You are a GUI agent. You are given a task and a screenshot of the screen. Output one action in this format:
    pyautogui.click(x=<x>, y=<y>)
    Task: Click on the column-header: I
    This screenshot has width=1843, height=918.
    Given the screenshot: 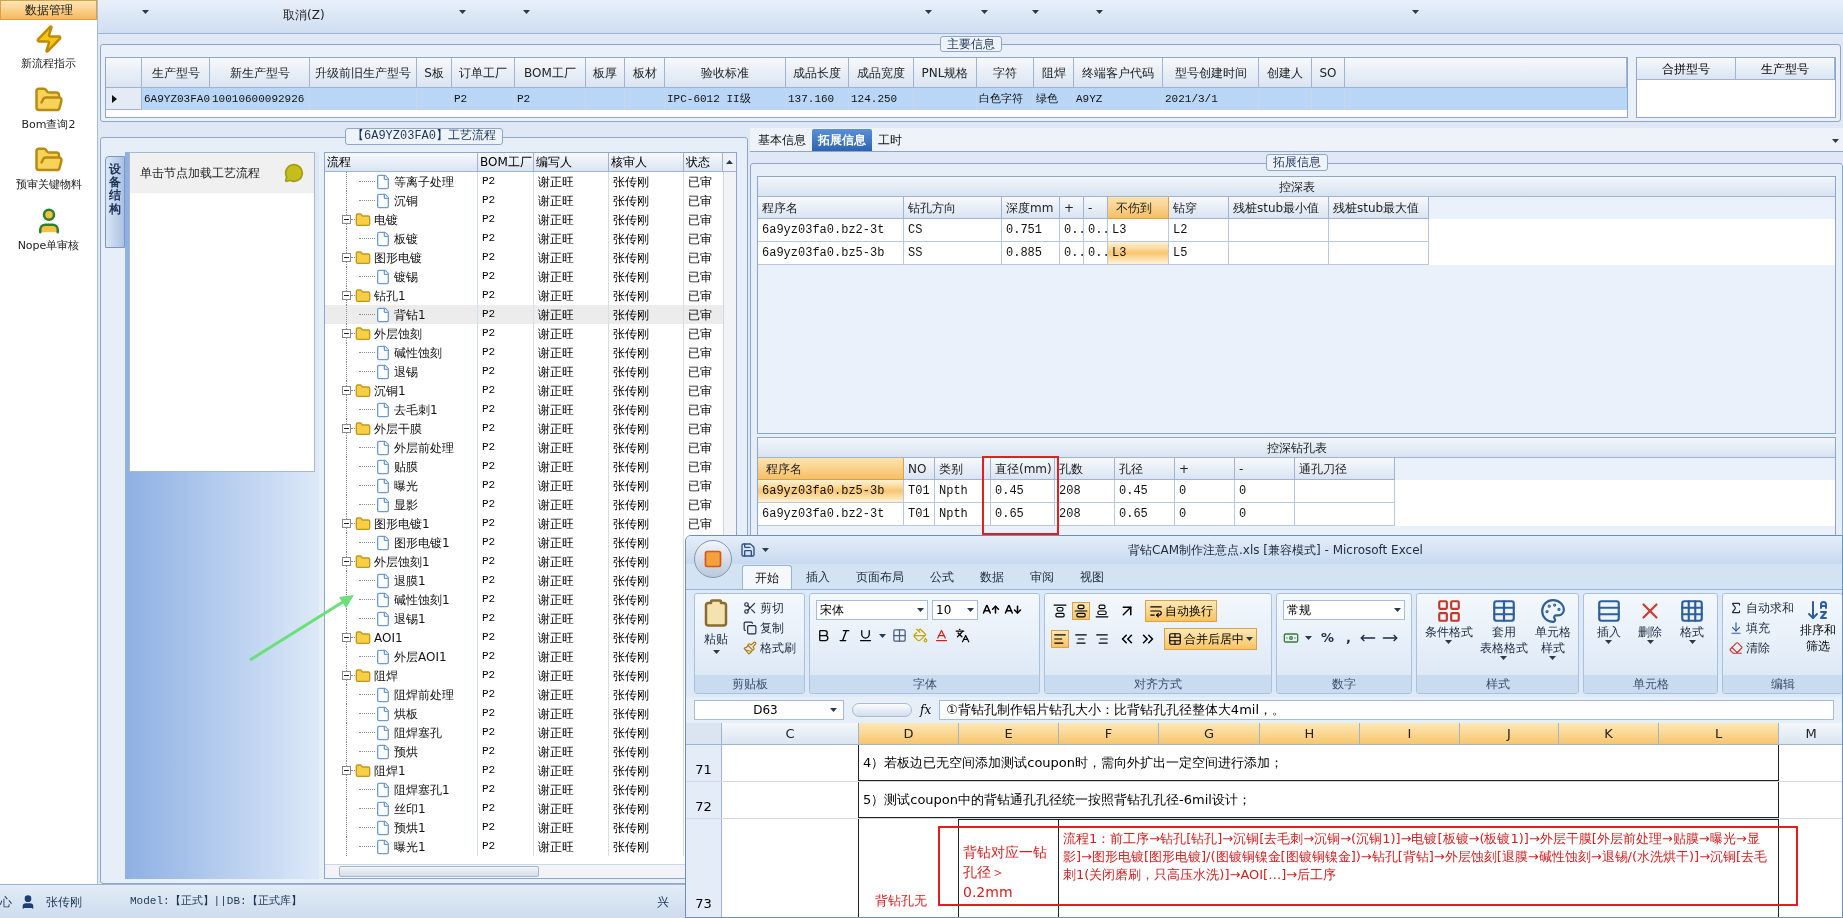 What is the action you would take?
    pyautogui.click(x=1410, y=733)
    